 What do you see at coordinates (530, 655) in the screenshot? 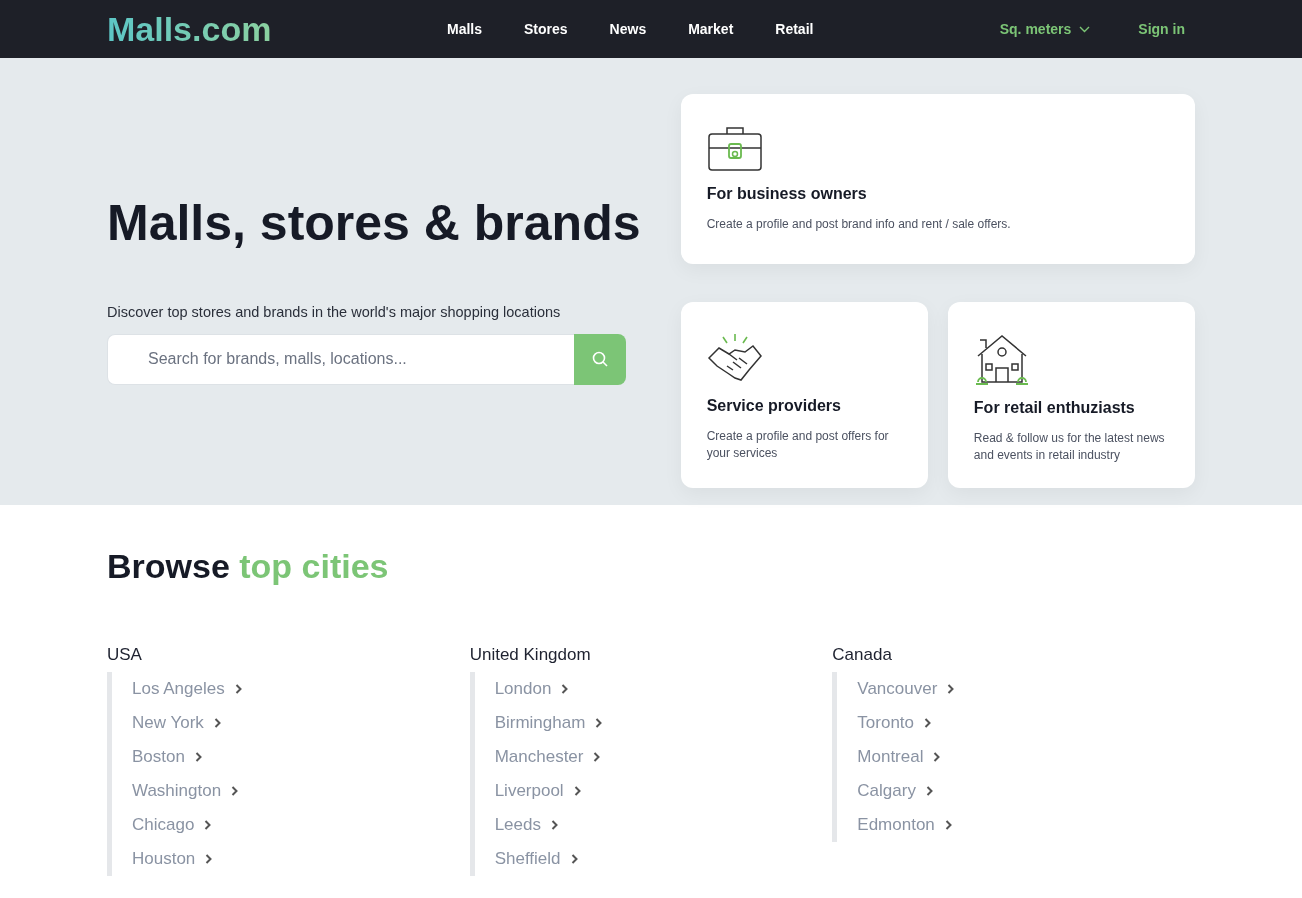
I see `country-heading: United Kingdom` at bounding box center [530, 655].